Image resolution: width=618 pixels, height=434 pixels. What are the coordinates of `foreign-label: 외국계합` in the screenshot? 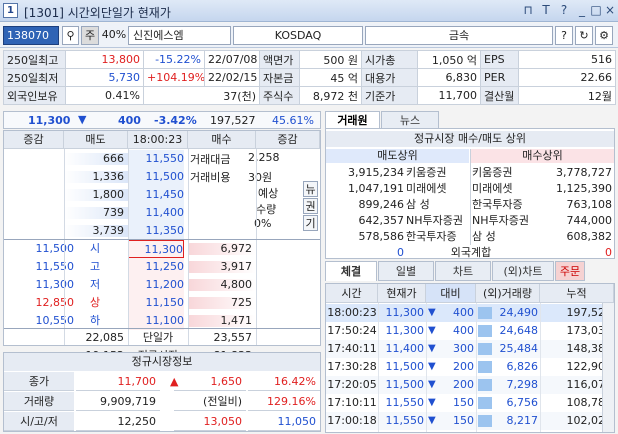 It's located at (471, 252).